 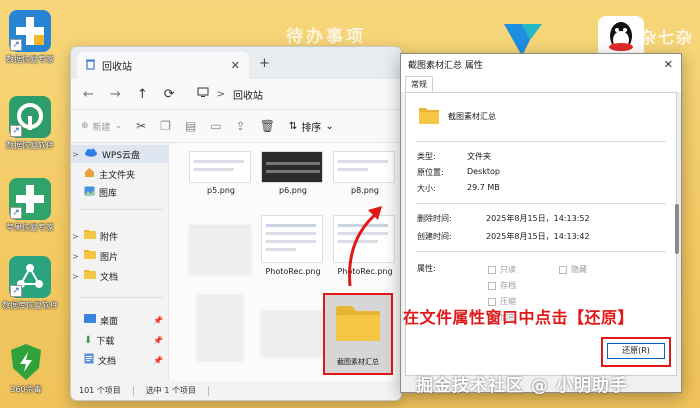 I want to click on monitor-icon, so click(x=203, y=94).